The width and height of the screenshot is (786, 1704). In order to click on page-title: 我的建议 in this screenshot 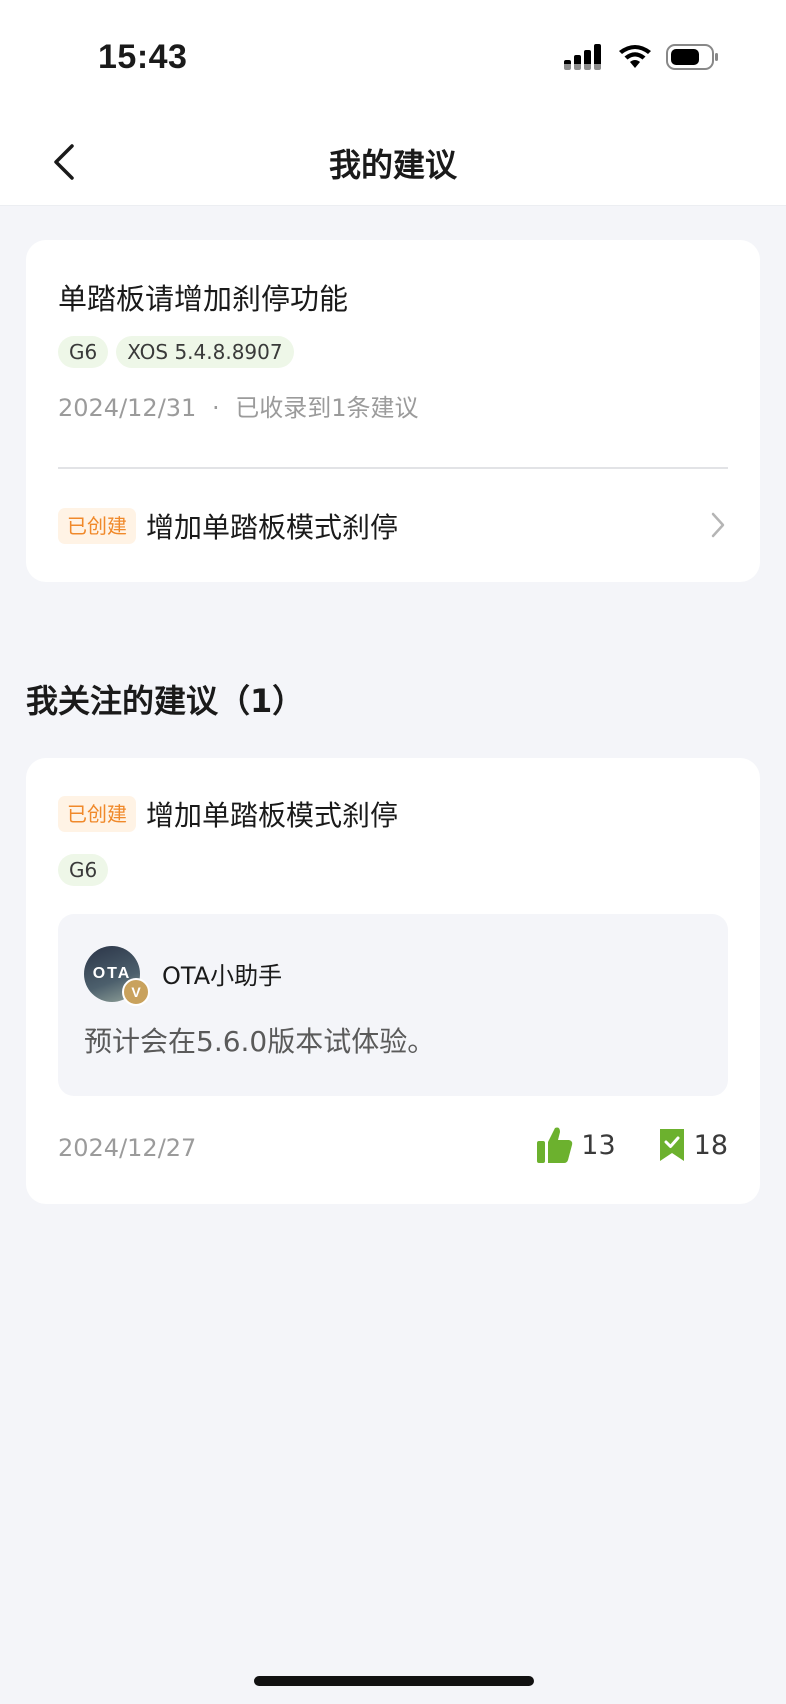, I will do `click(392, 165)`.